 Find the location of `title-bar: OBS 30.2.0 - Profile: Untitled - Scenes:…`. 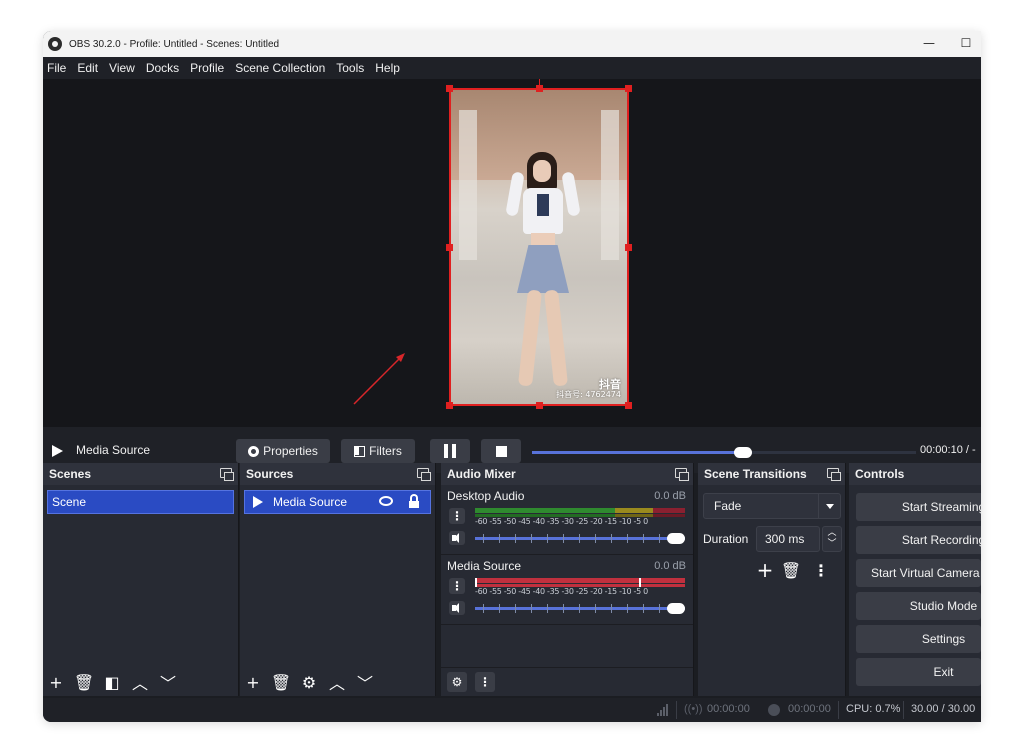

title-bar: OBS 30.2.0 - Profile: Untitled - Scenes:… is located at coordinates (512, 44).